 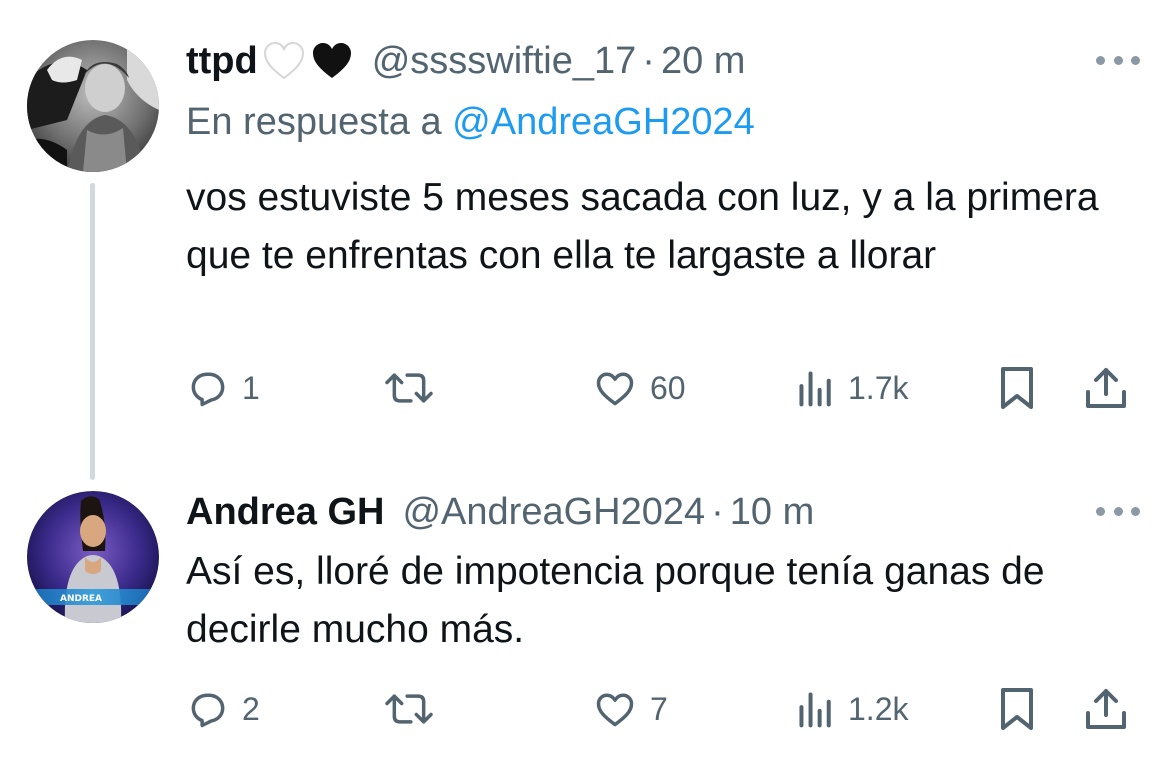 I want to click on reply-count: 2, so click(x=251, y=708).